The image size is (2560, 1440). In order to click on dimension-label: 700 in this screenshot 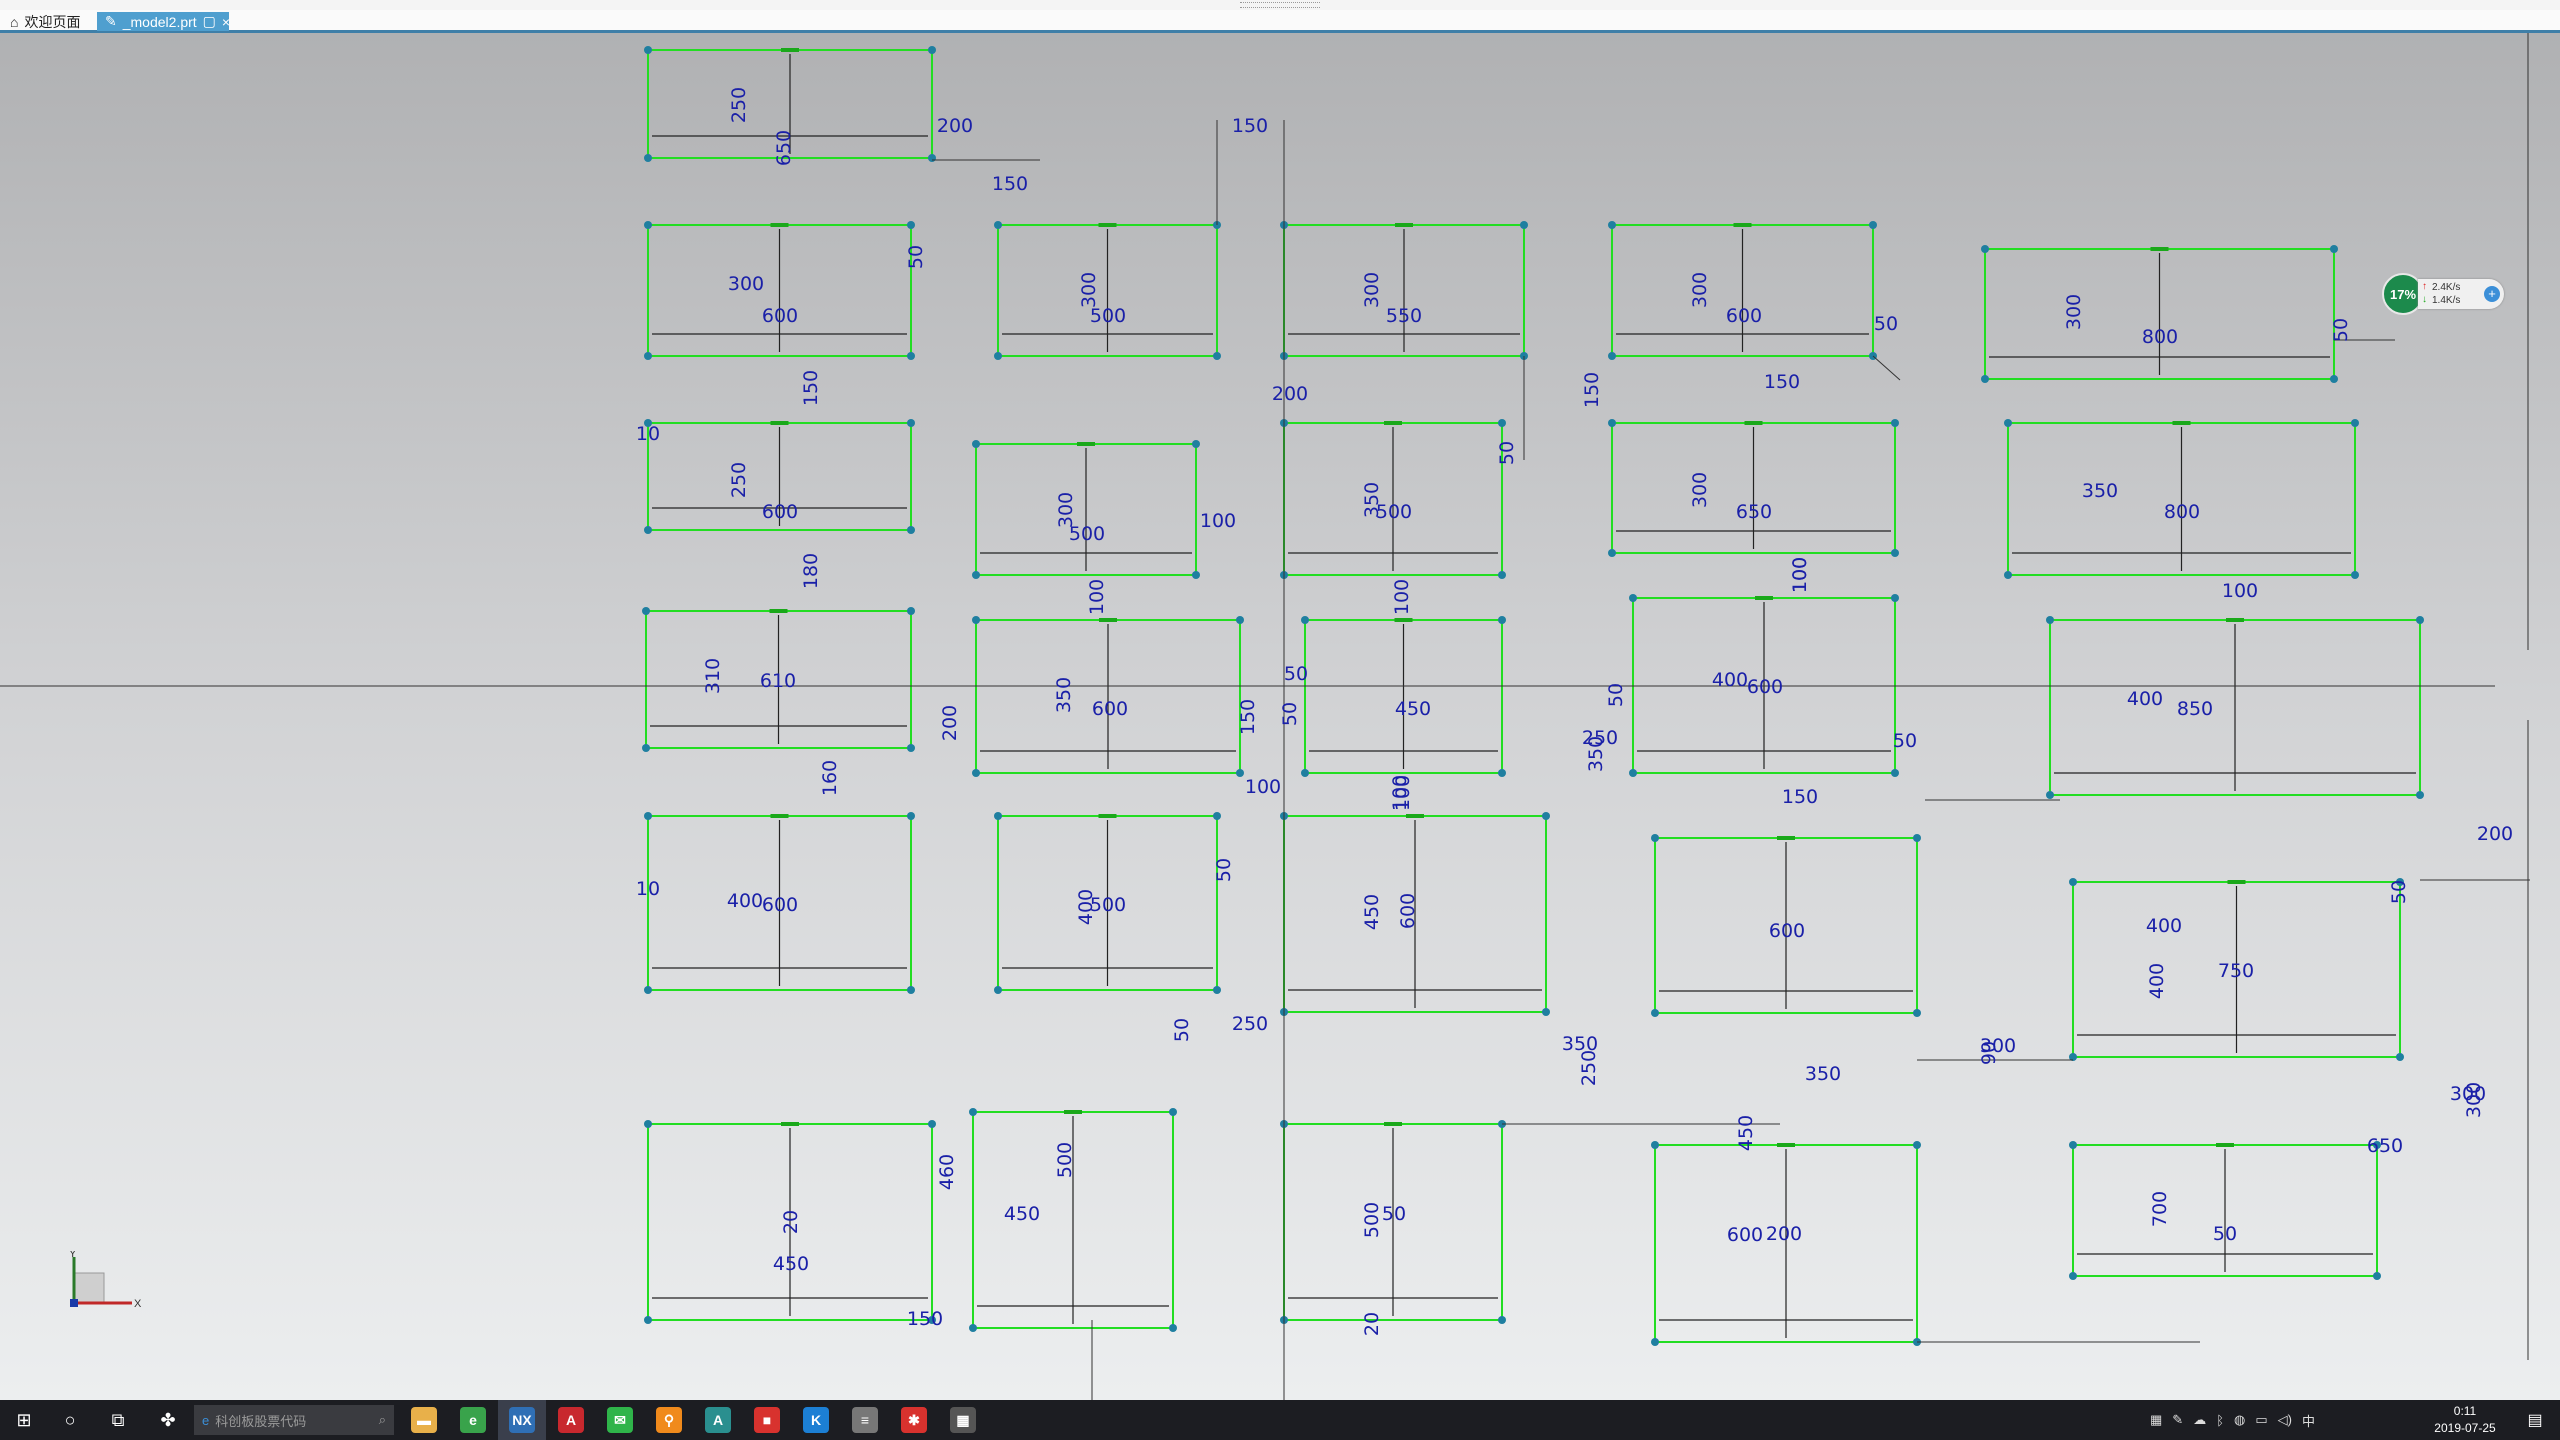, I will do `click(2160, 1209)`.